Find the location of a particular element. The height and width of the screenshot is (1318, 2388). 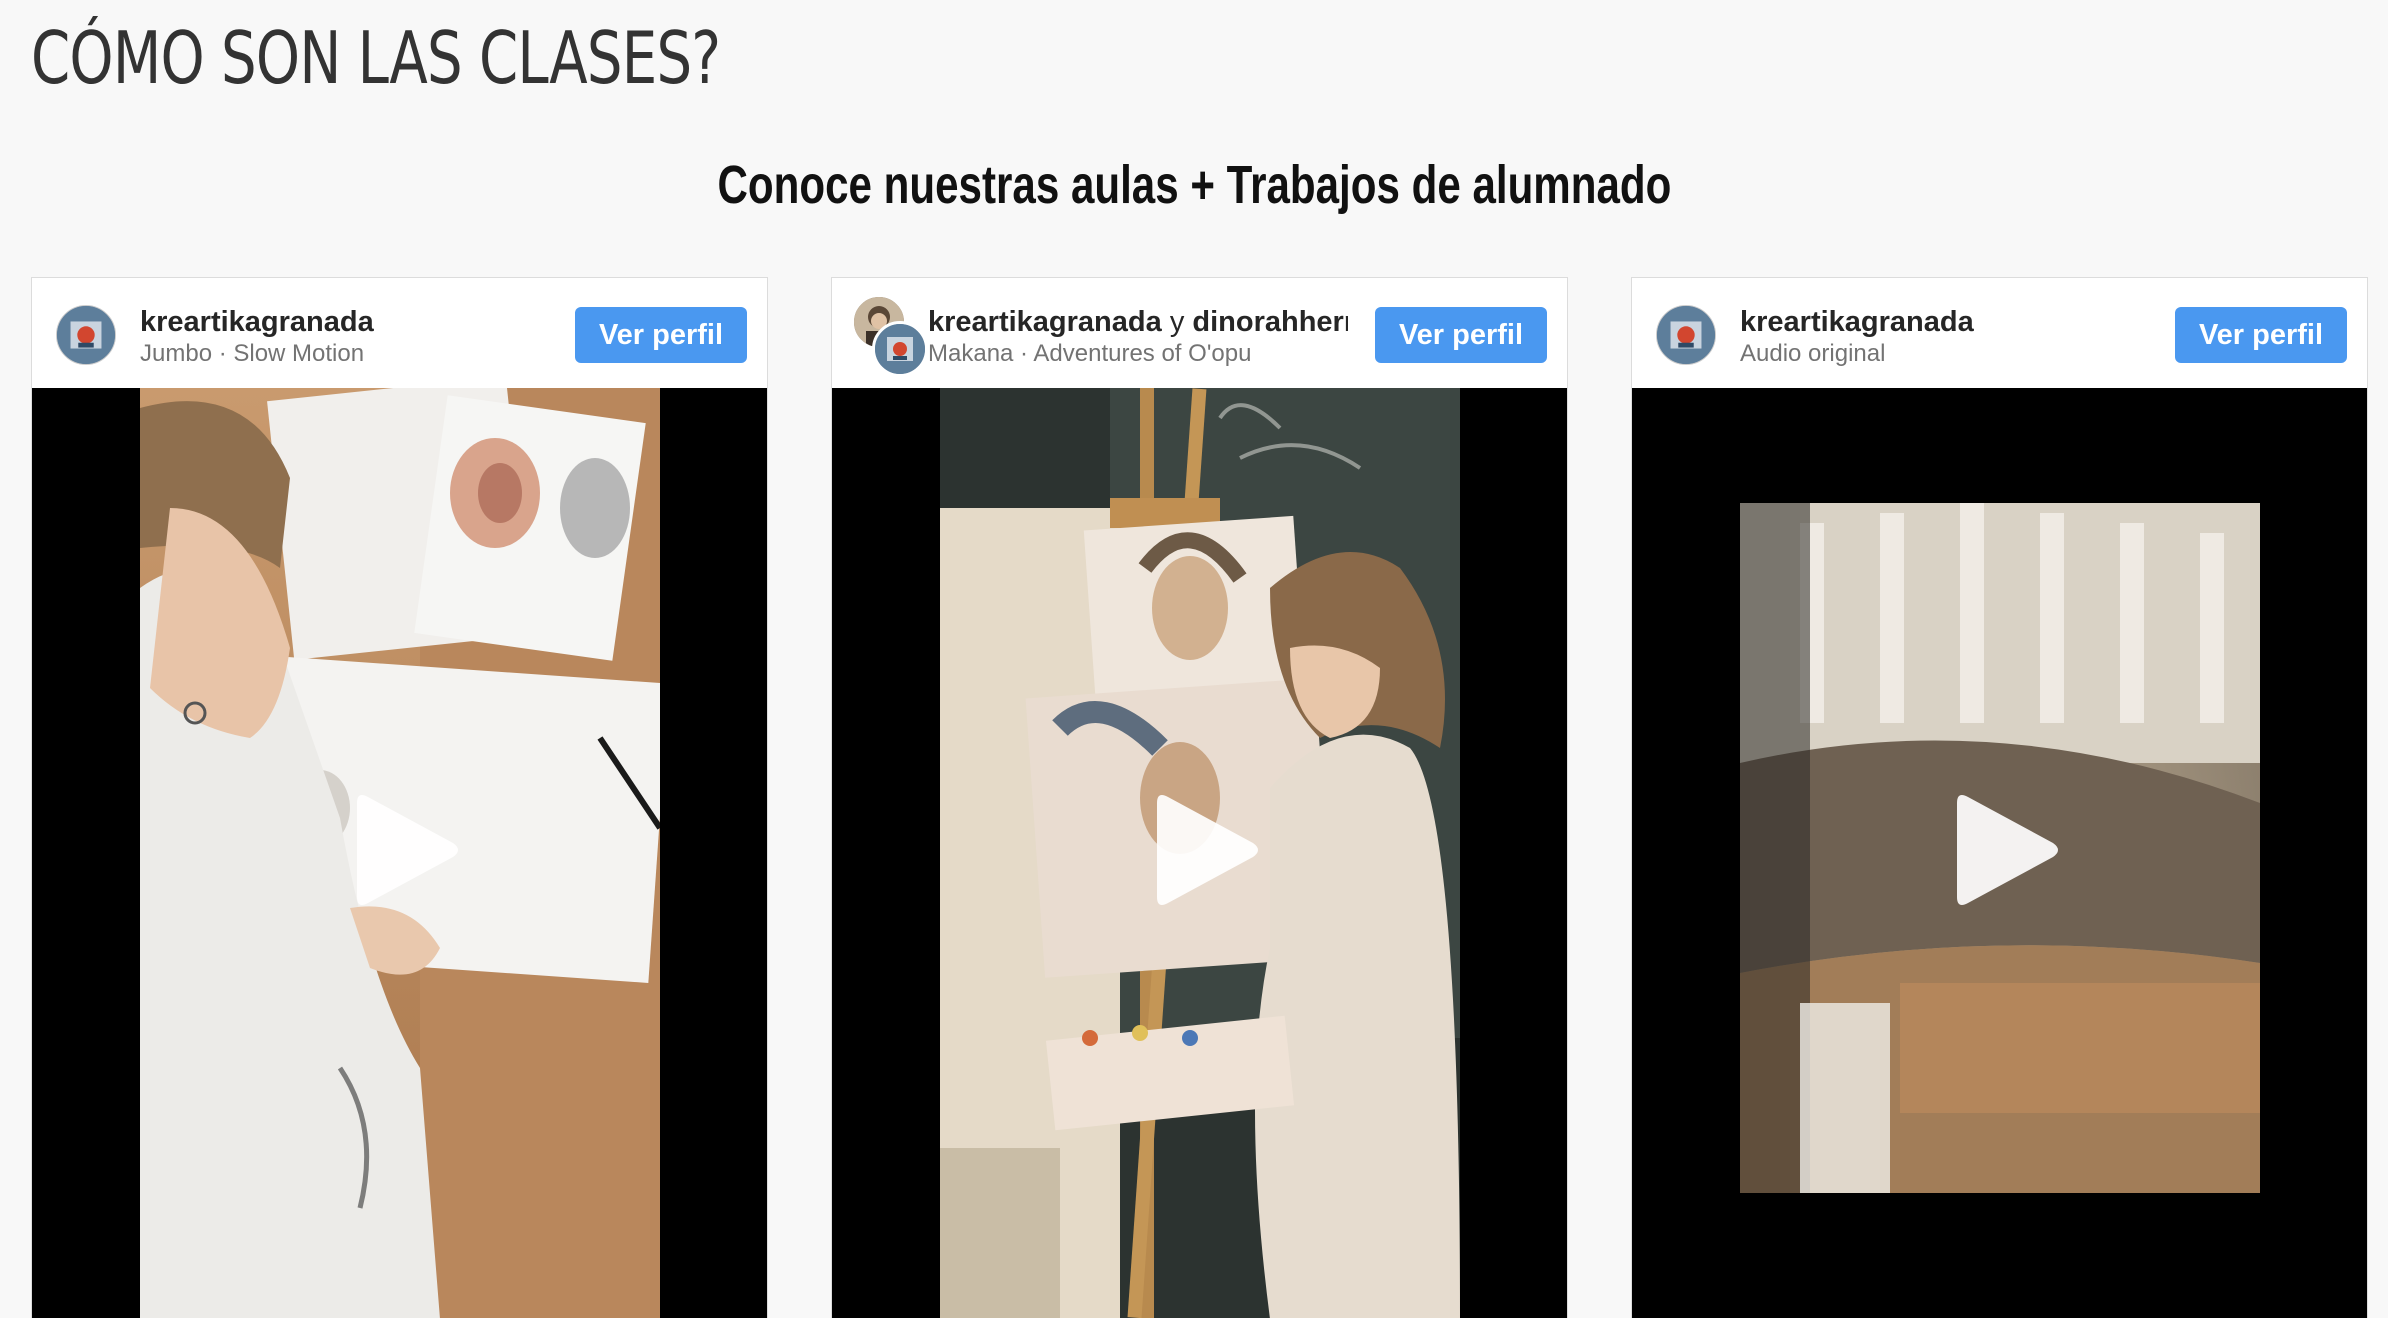

joiner-text: y is located at coordinates (1177, 322).